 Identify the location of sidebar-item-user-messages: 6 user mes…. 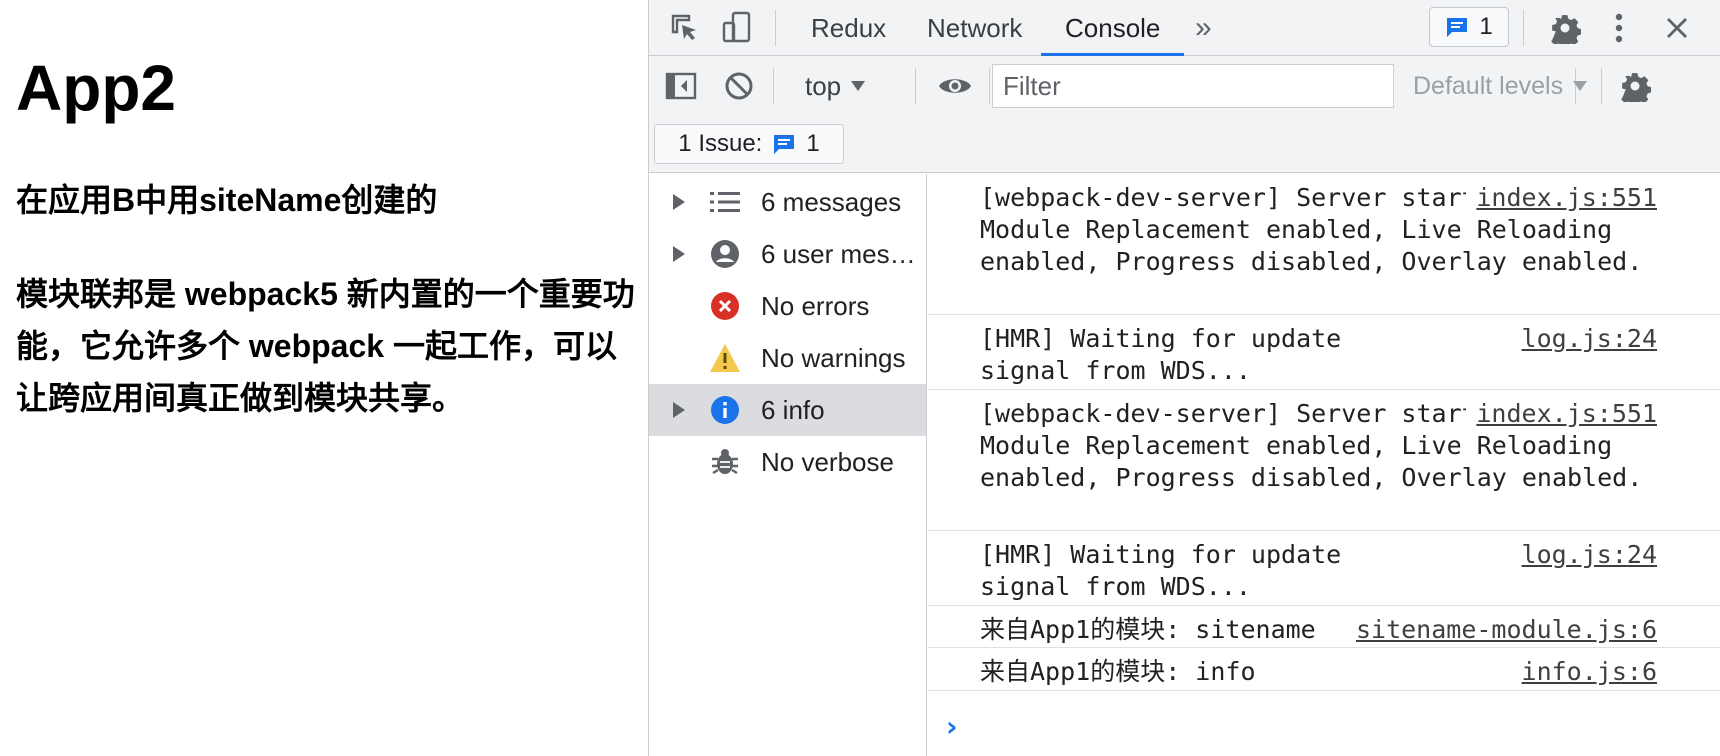
(787, 254).